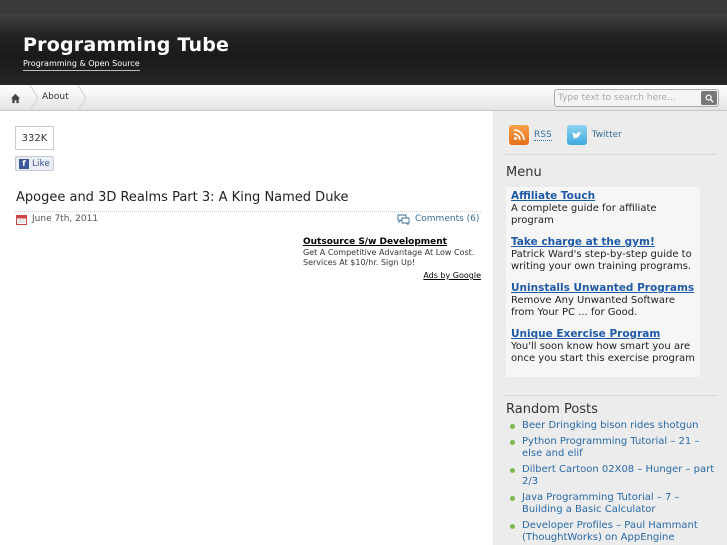  I want to click on like-label: Like, so click(41, 163).